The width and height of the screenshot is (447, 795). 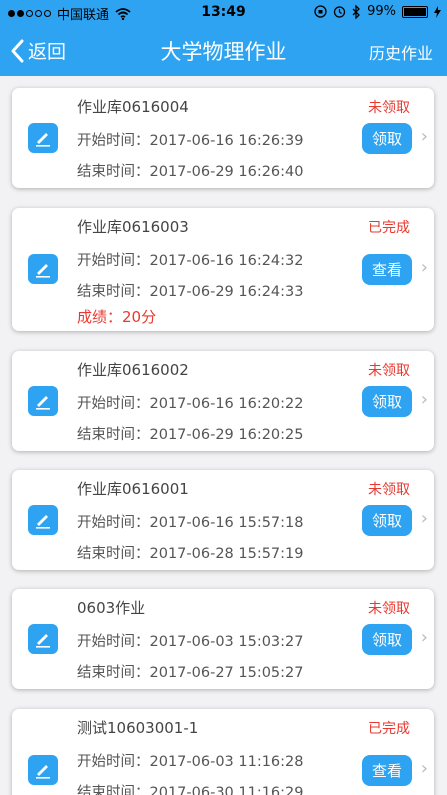 I want to click on charging-icon, so click(x=437, y=11).